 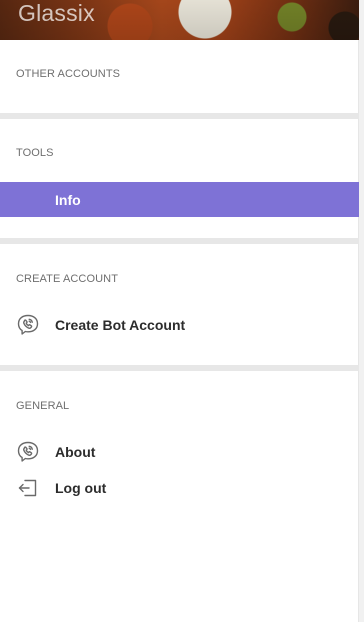 I want to click on menu-item-log-out: Log out, so click(x=179, y=488).